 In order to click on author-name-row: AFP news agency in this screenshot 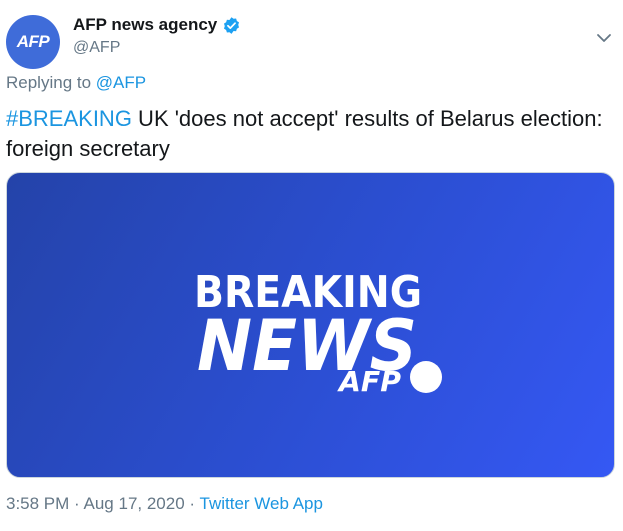, I will do `click(157, 25)`.